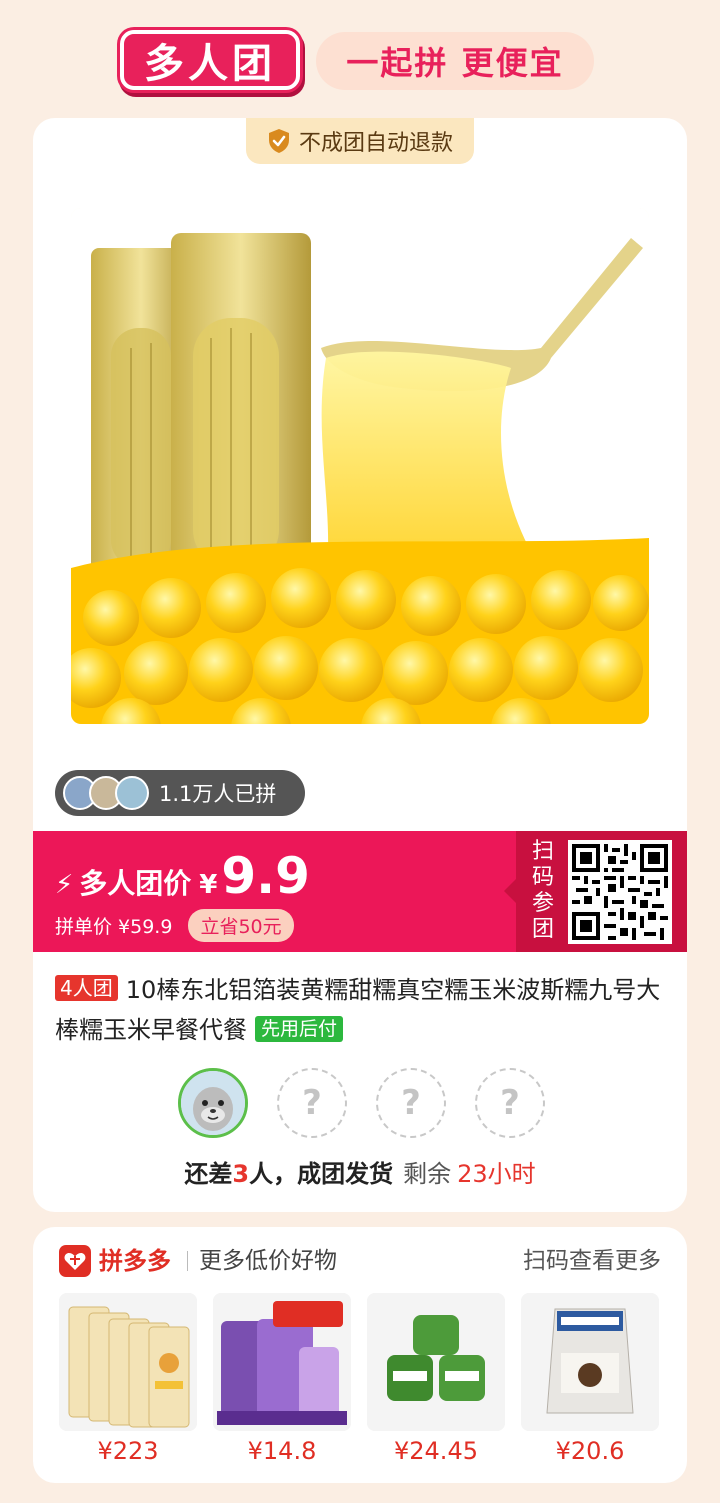 This screenshot has height=1503, width=720. What do you see at coordinates (510, 891) in the screenshot?
I see `scan-notch` at bounding box center [510, 891].